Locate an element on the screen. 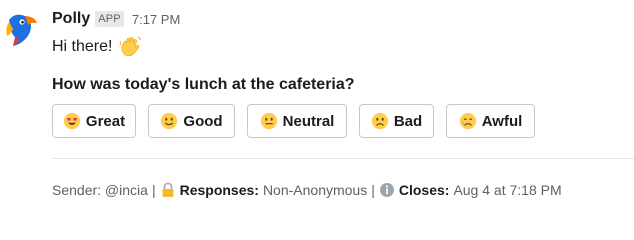 The image size is (634, 240). slightly-smiling-emoji-icon is located at coordinates (169, 121).